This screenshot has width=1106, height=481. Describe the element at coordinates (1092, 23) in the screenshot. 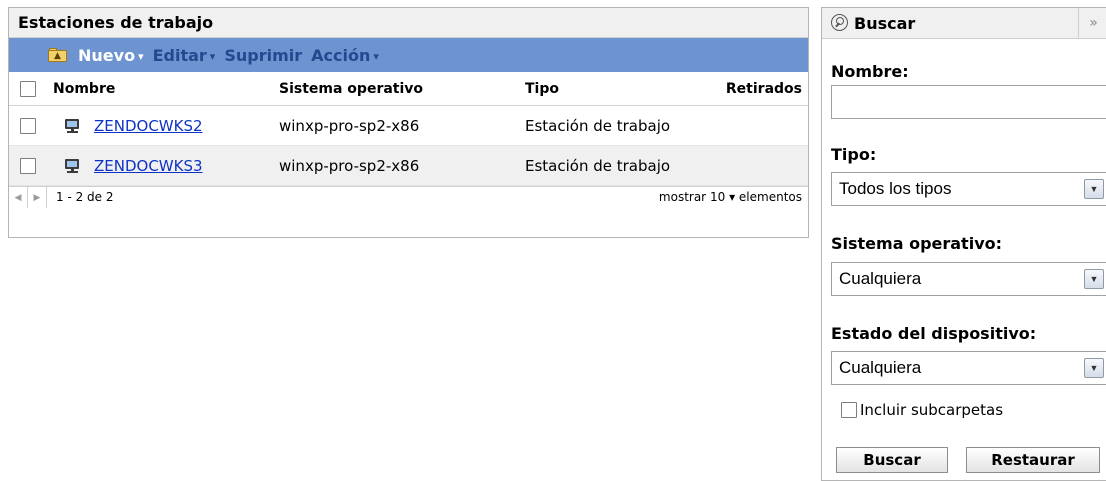

I see `collapse-panel-icon: »` at that location.